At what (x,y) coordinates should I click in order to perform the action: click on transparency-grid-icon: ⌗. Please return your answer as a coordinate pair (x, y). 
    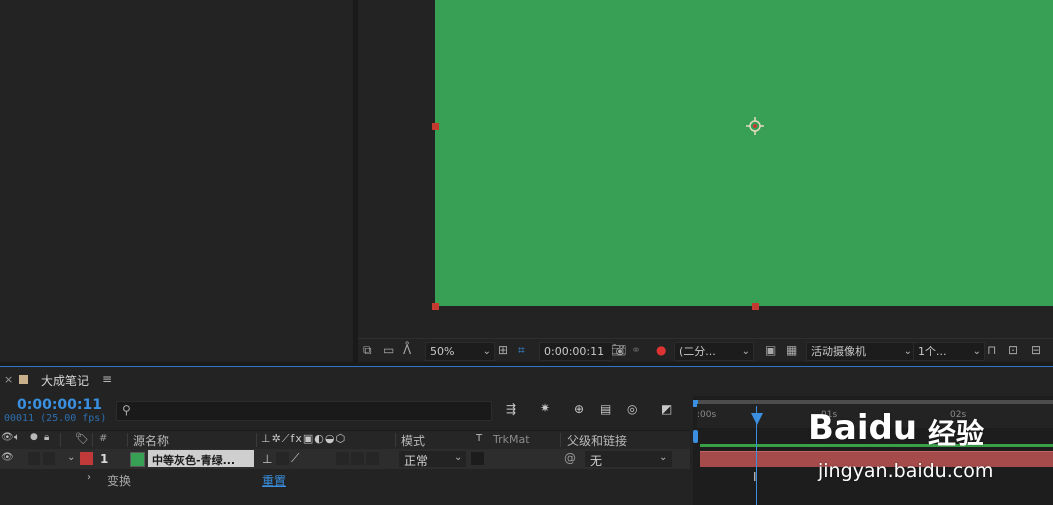
    Looking at the image, I should click on (521, 350).